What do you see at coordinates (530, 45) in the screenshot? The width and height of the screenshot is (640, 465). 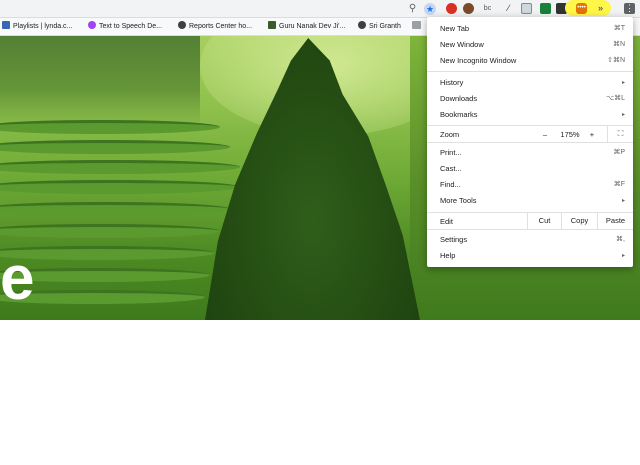 I see `menu-item-new-window: New Window ⌘N` at bounding box center [530, 45].